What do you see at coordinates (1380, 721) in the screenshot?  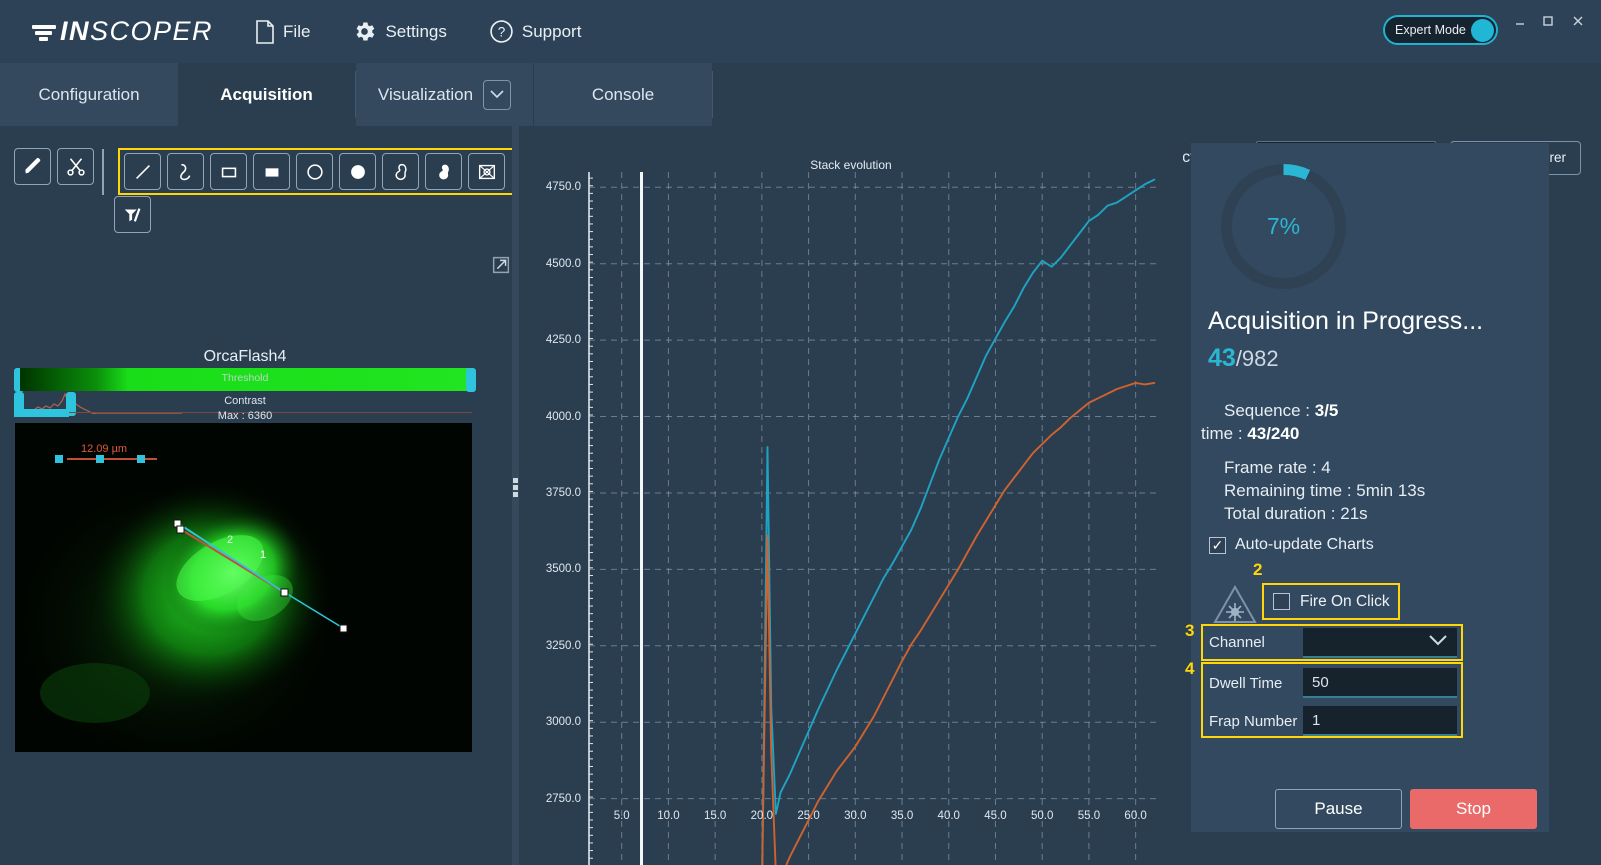 I see `frap-number-input: 1` at bounding box center [1380, 721].